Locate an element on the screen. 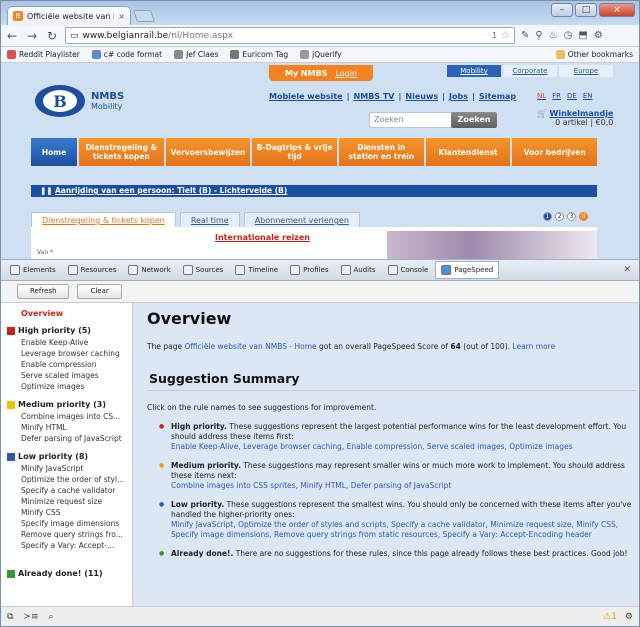 Image resolution: width=640 pixels, height=627 pixels. tab-corporate: Corporate is located at coordinates (530, 71).